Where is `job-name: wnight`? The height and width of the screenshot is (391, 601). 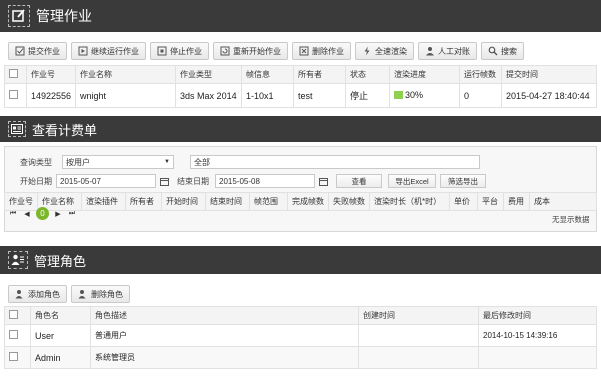
job-name: wnight is located at coordinates (126, 95).